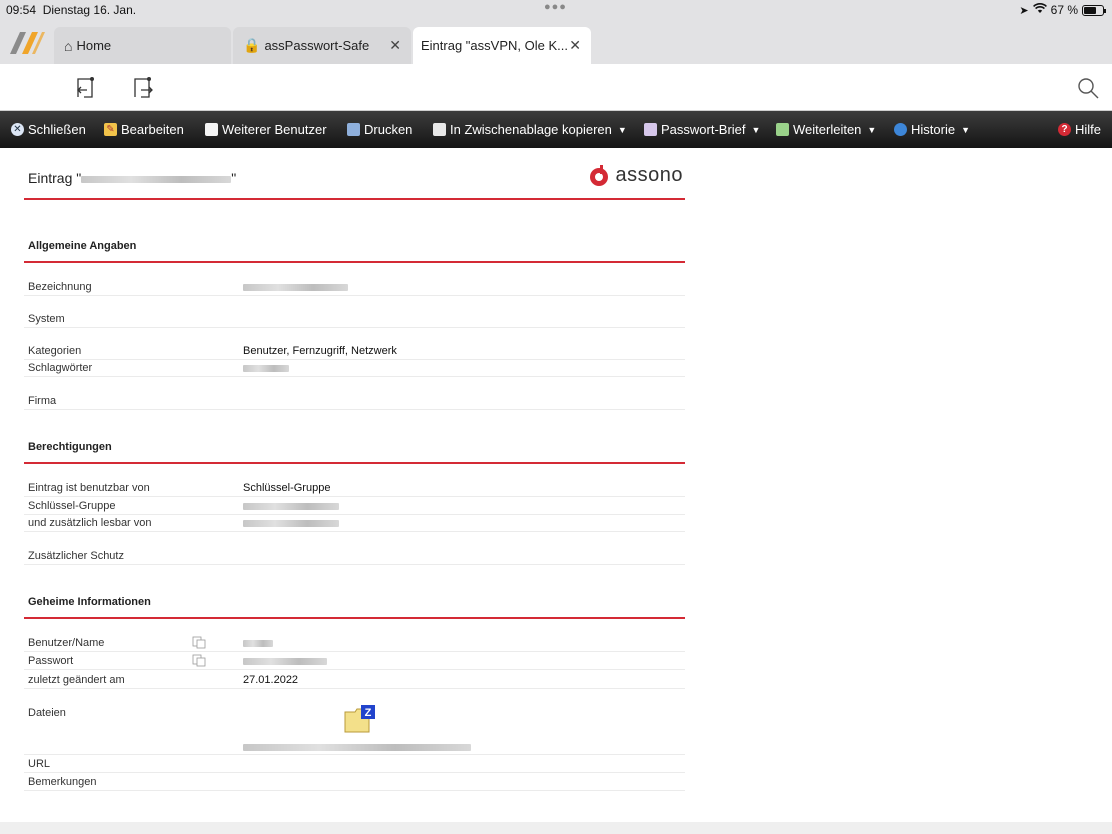 This screenshot has height=834, width=1112. What do you see at coordinates (598, 175) in the screenshot?
I see `assono-logo-icon` at bounding box center [598, 175].